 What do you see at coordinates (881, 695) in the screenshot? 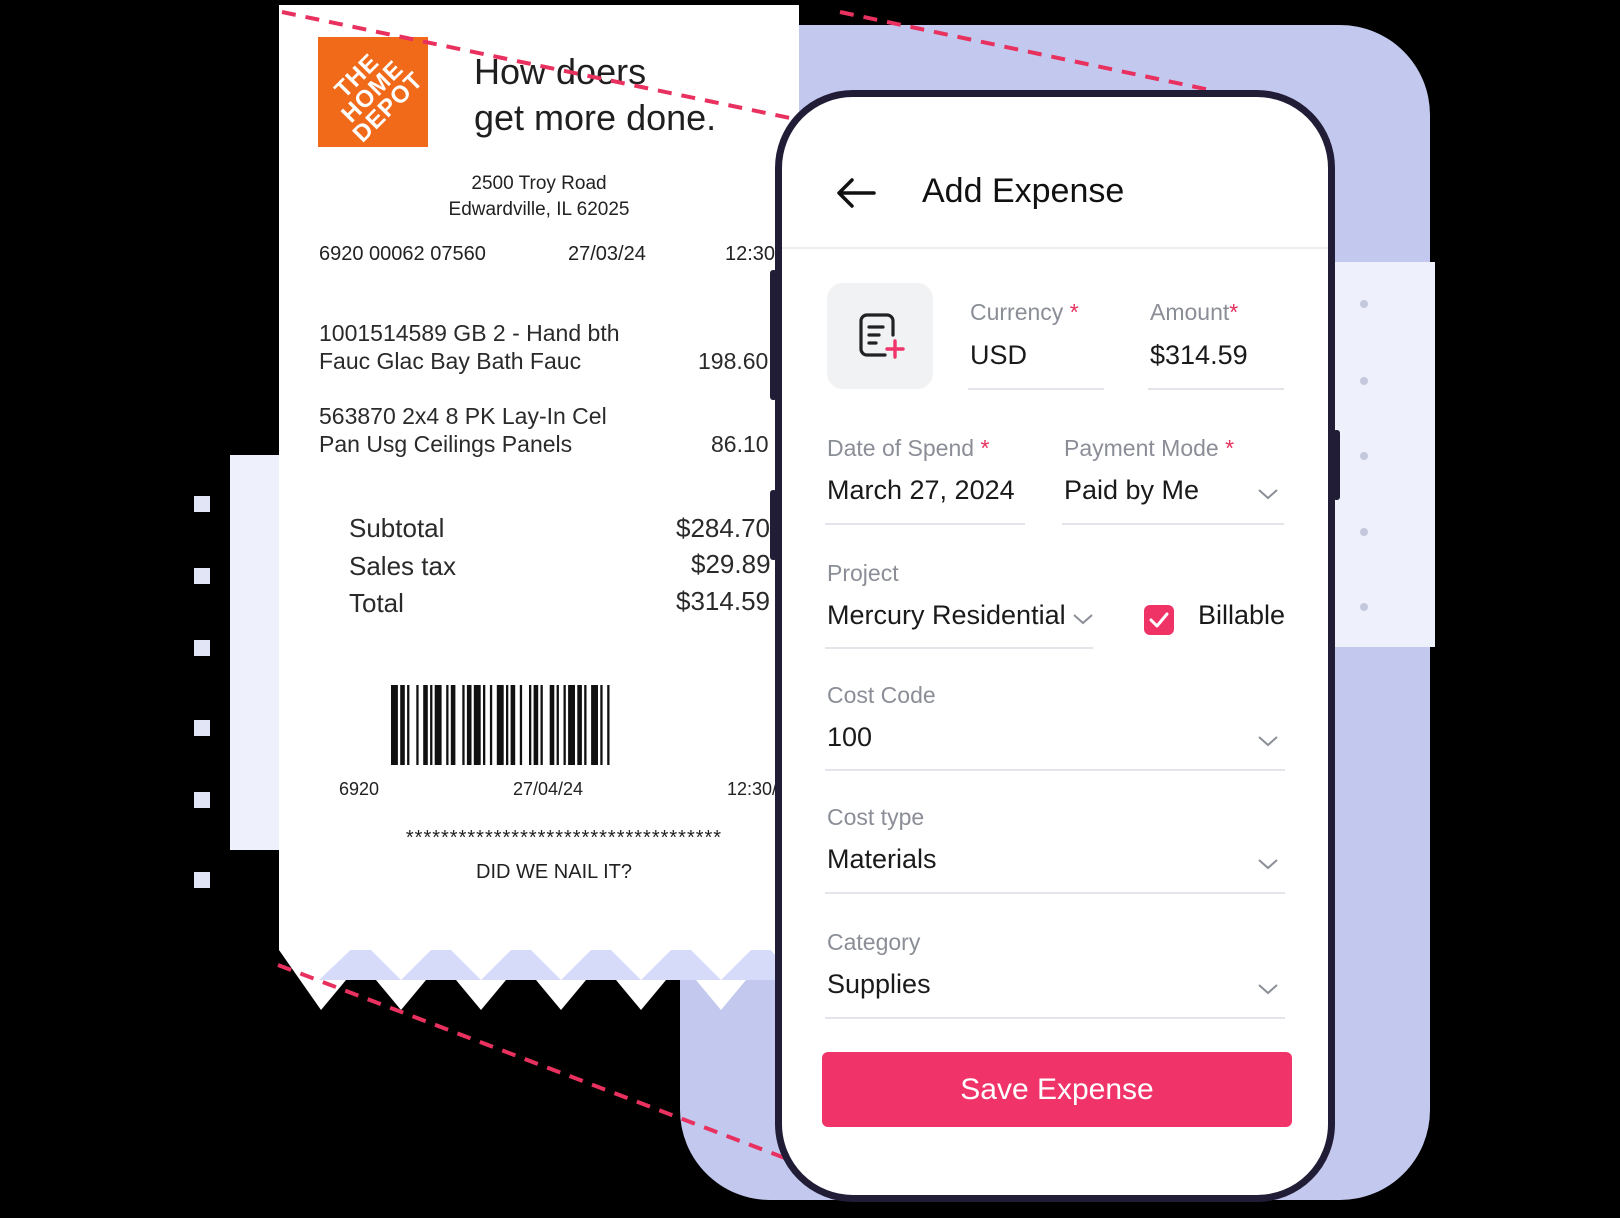
I see `cost-code-label: Cost Code` at bounding box center [881, 695].